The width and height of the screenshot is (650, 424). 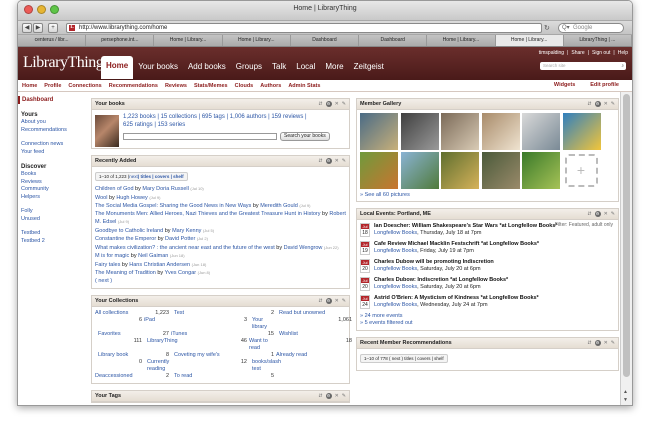 I want to click on subnav-reviews: Reviews, so click(x=176, y=86).